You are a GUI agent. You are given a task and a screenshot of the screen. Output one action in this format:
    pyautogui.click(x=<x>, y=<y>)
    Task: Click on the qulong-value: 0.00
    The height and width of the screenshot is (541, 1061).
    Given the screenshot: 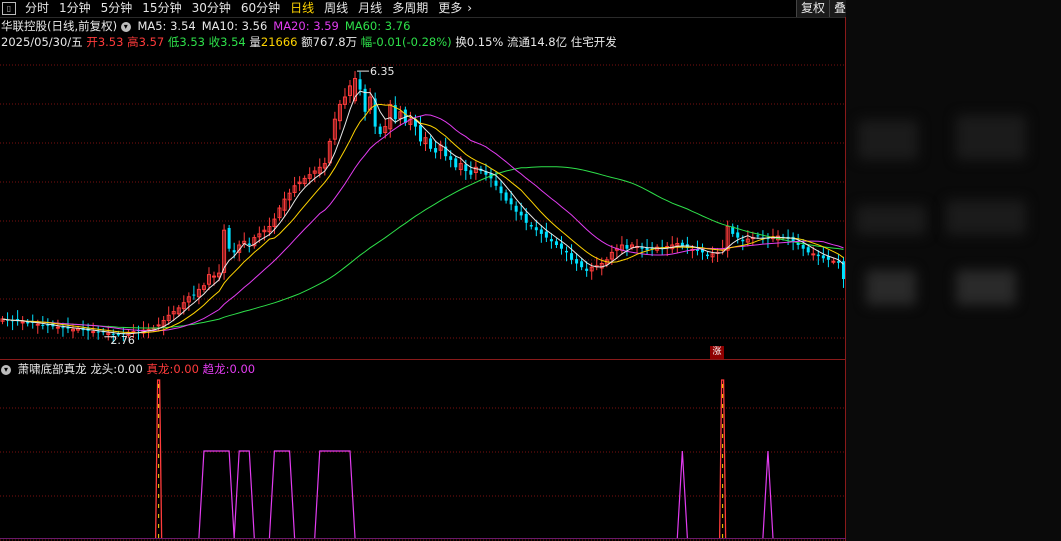 What is the action you would take?
    pyautogui.click(x=242, y=369)
    